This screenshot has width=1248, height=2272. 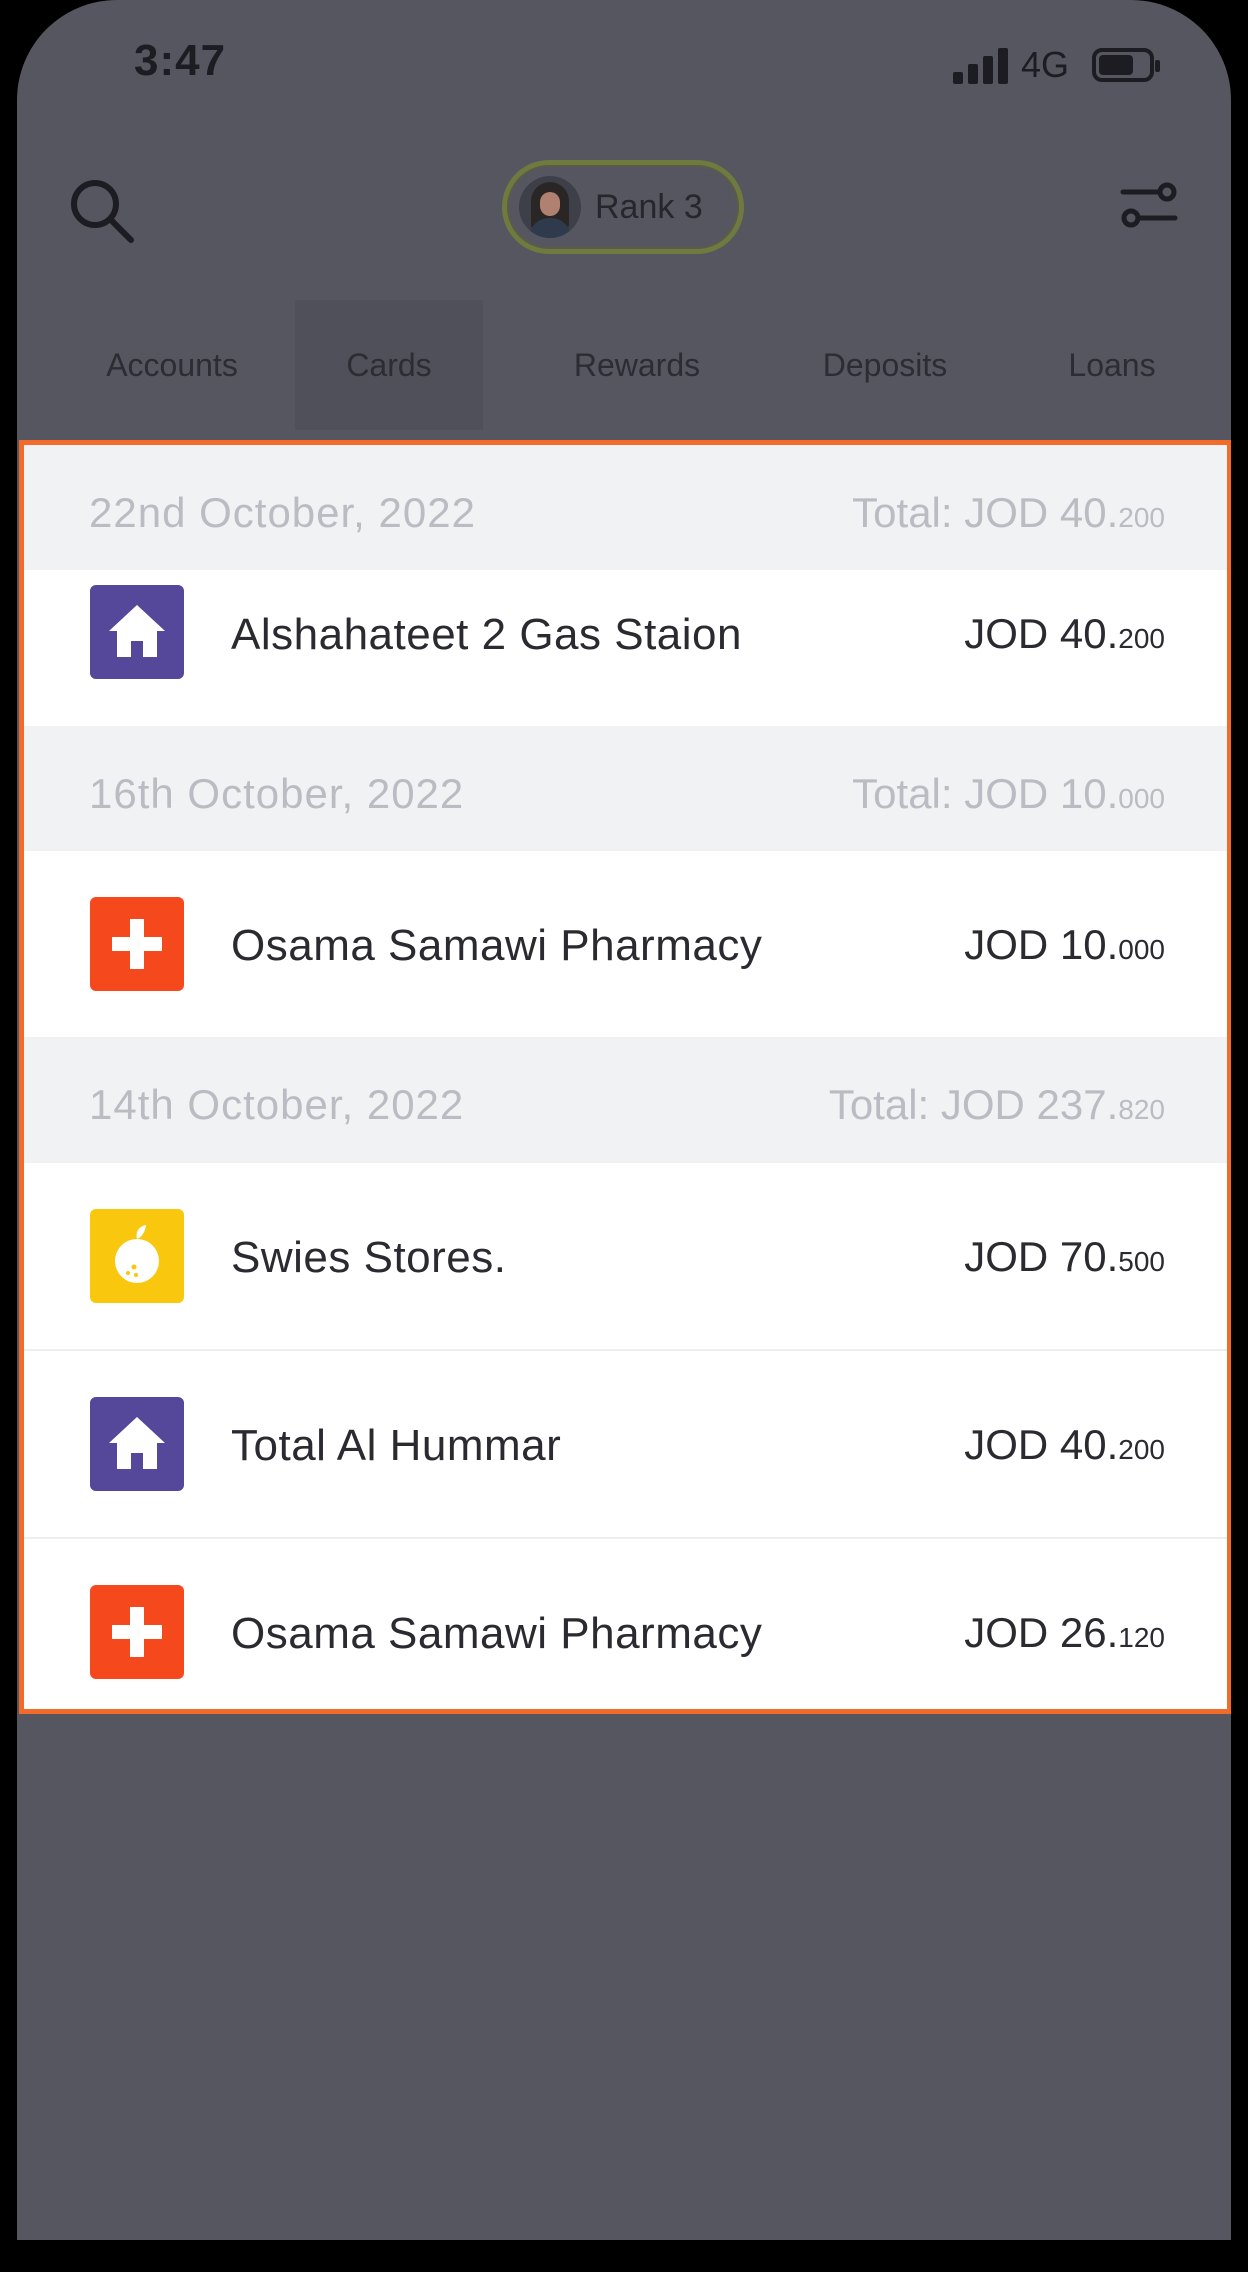 What do you see at coordinates (625, 507) in the screenshot?
I see `date-header: 22nd October, 2022 Total: JOD 40.200` at bounding box center [625, 507].